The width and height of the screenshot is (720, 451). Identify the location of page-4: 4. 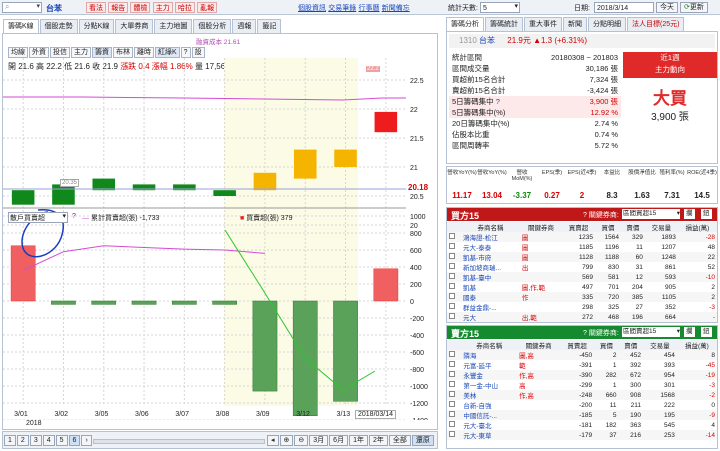
(48, 440).